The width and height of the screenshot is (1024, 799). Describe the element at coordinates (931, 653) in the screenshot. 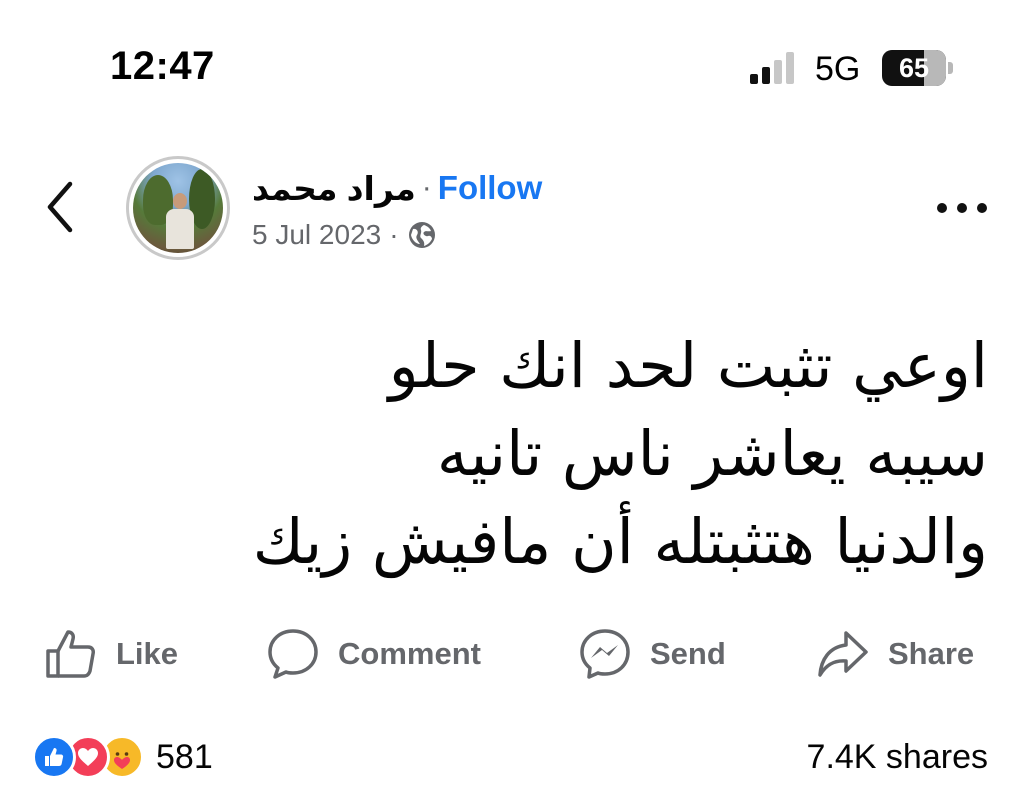

I see `share-label: Share` at that location.